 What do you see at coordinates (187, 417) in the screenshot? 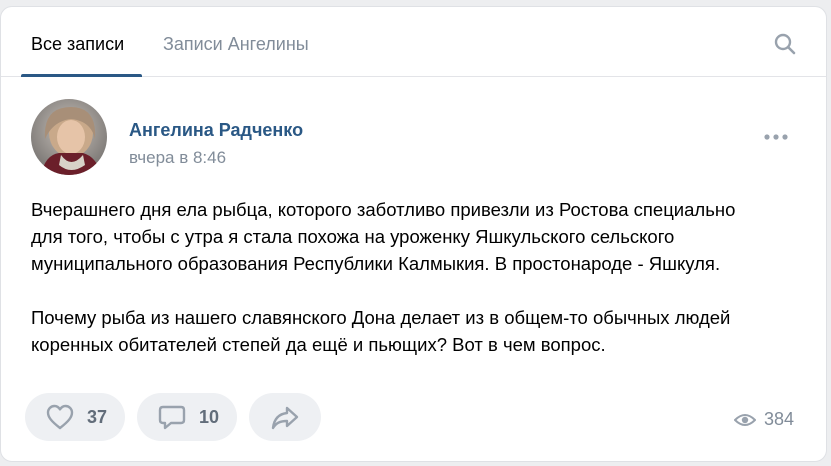
I see `comment-button: 10` at bounding box center [187, 417].